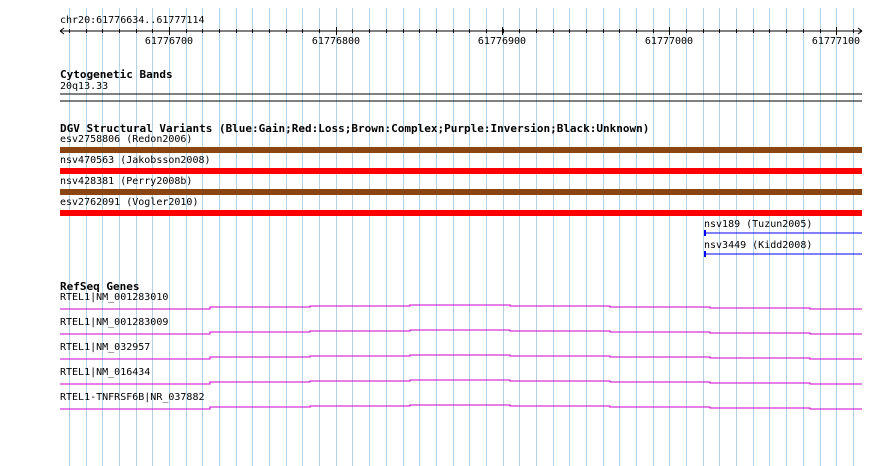  I want to click on dgv-bar-nsv470563, so click(461, 171).